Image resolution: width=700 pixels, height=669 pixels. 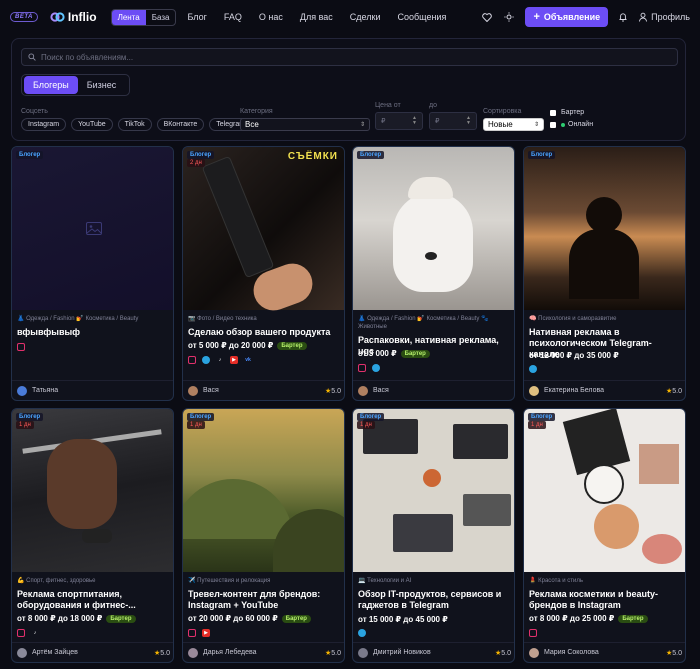 I want to click on author-name: Татьяна, so click(x=45, y=390).